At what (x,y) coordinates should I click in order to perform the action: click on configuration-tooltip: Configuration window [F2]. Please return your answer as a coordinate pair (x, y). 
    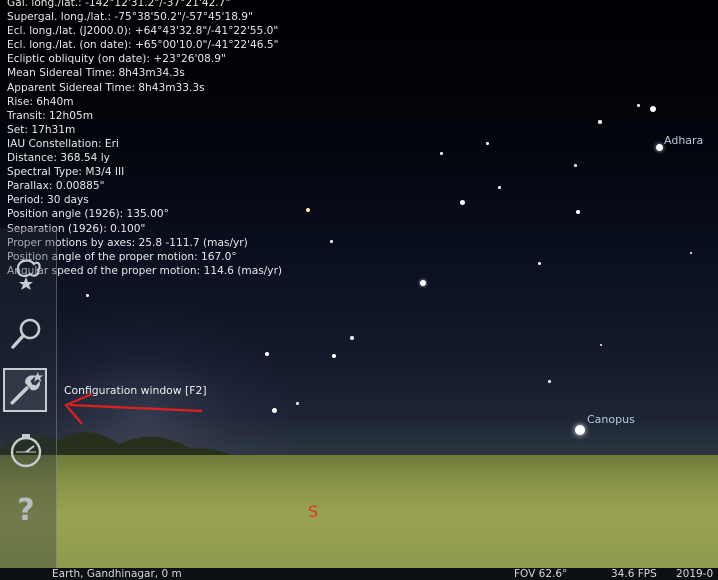
    Looking at the image, I should click on (135, 390).